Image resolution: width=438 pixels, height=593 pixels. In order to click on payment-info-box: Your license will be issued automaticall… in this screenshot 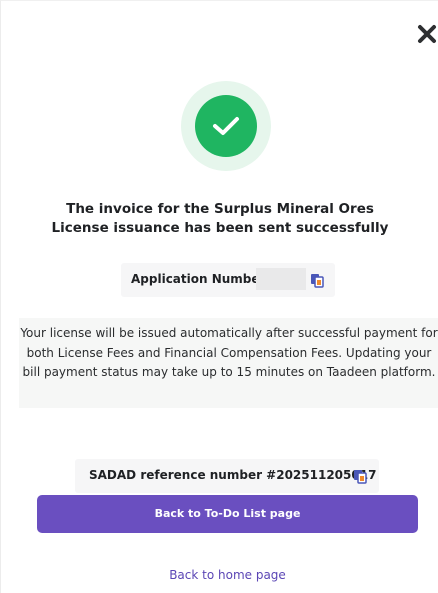, I will do `click(228, 363)`.